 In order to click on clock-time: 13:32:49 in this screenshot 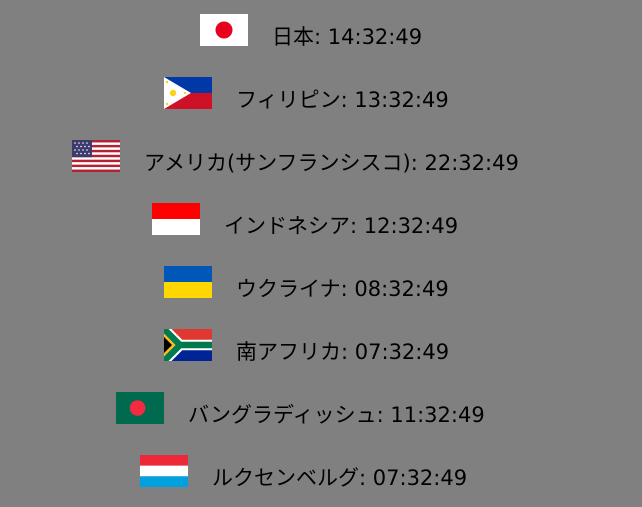, I will do `click(401, 100)`.